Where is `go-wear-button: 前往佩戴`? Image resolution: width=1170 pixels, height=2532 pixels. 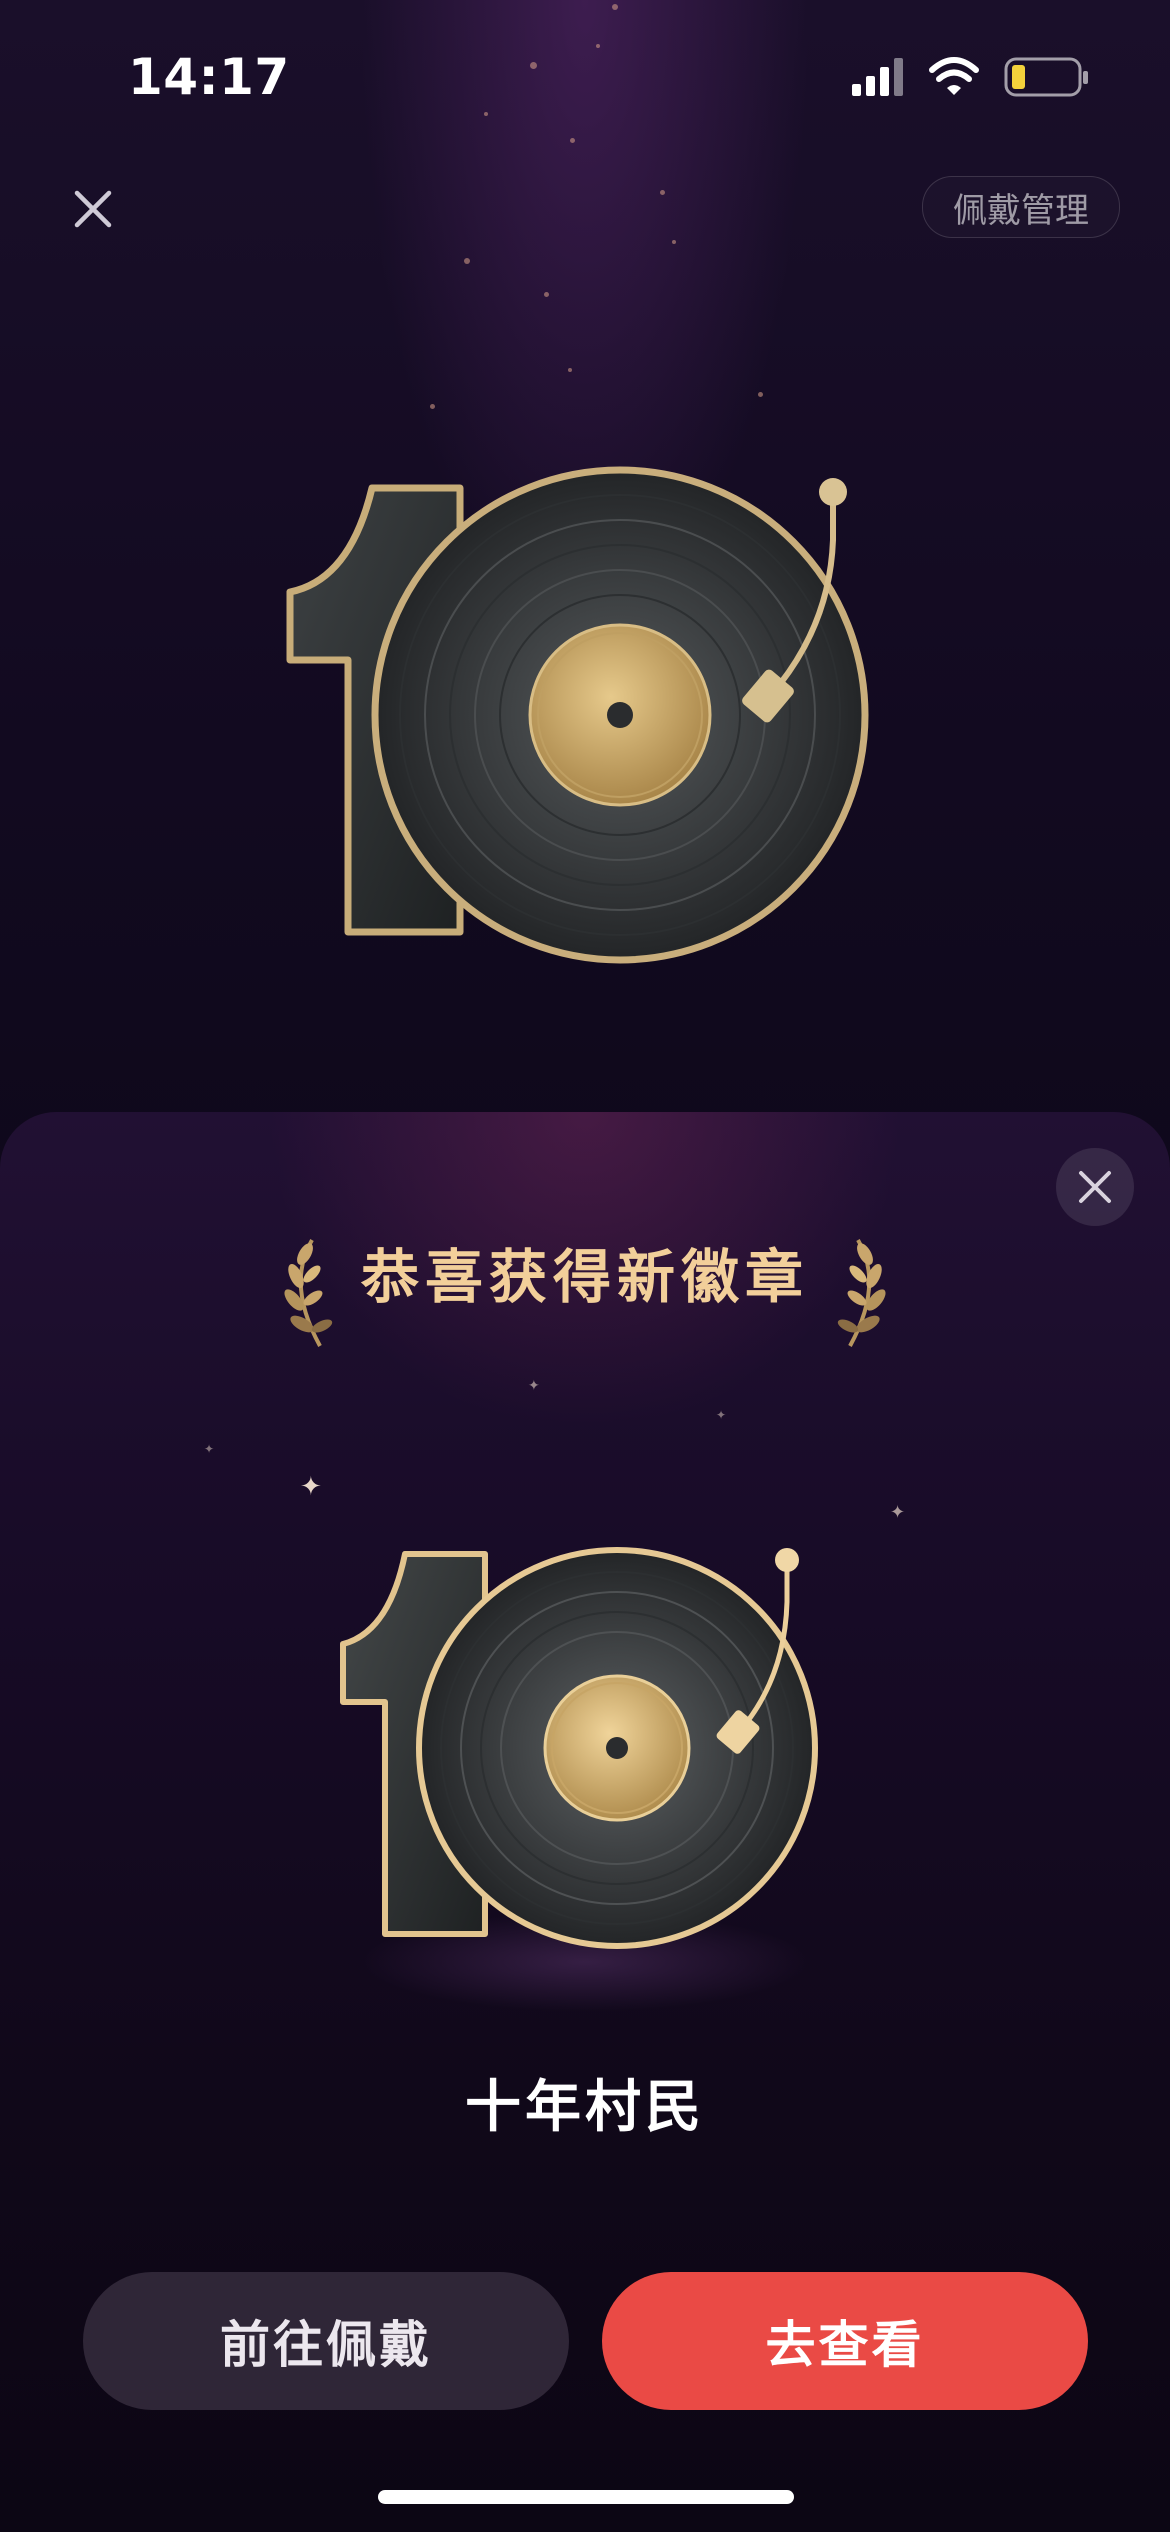
go-wear-button: 前往佩戴 is located at coordinates (326, 2341).